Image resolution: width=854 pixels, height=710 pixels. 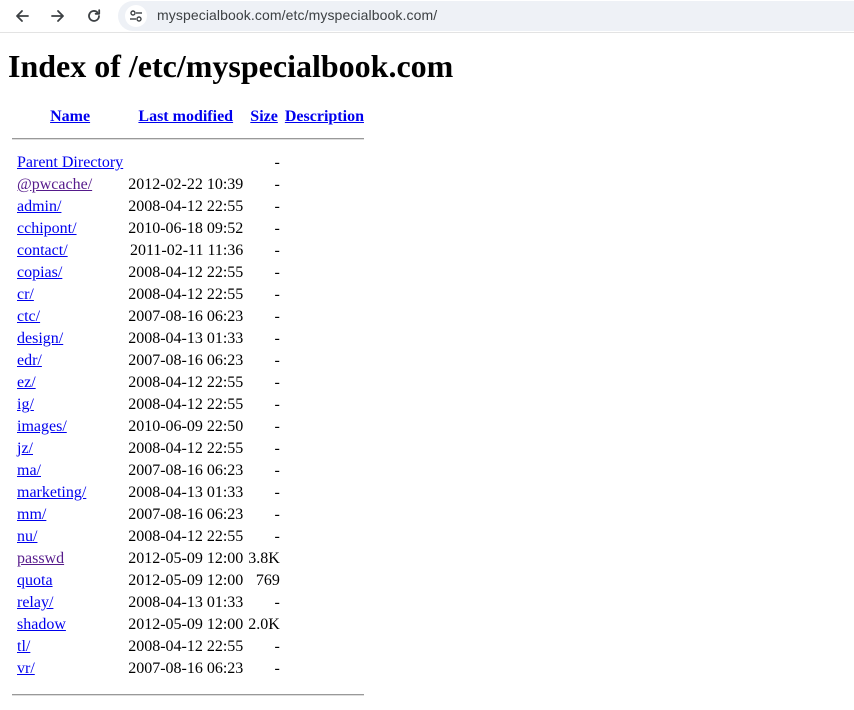 What do you see at coordinates (188, 207) in the screenshot?
I see `table-row: admin/2008-04-12 22:55 -` at bounding box center [188, 207].